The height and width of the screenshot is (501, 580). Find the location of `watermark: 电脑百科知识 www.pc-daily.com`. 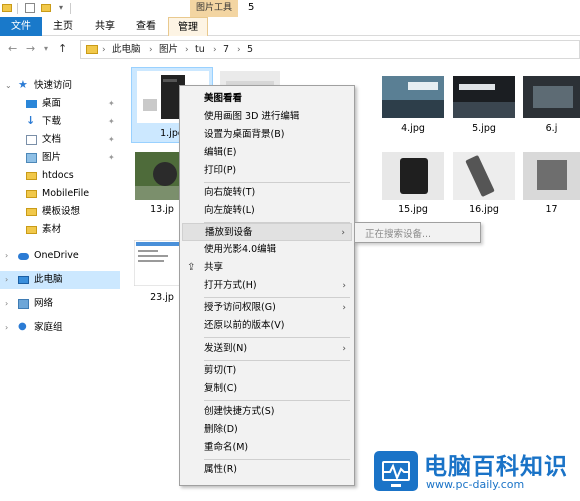

watermark: 电脑百科知识 www.pc-daily.com is located at coordinates (475, 472).